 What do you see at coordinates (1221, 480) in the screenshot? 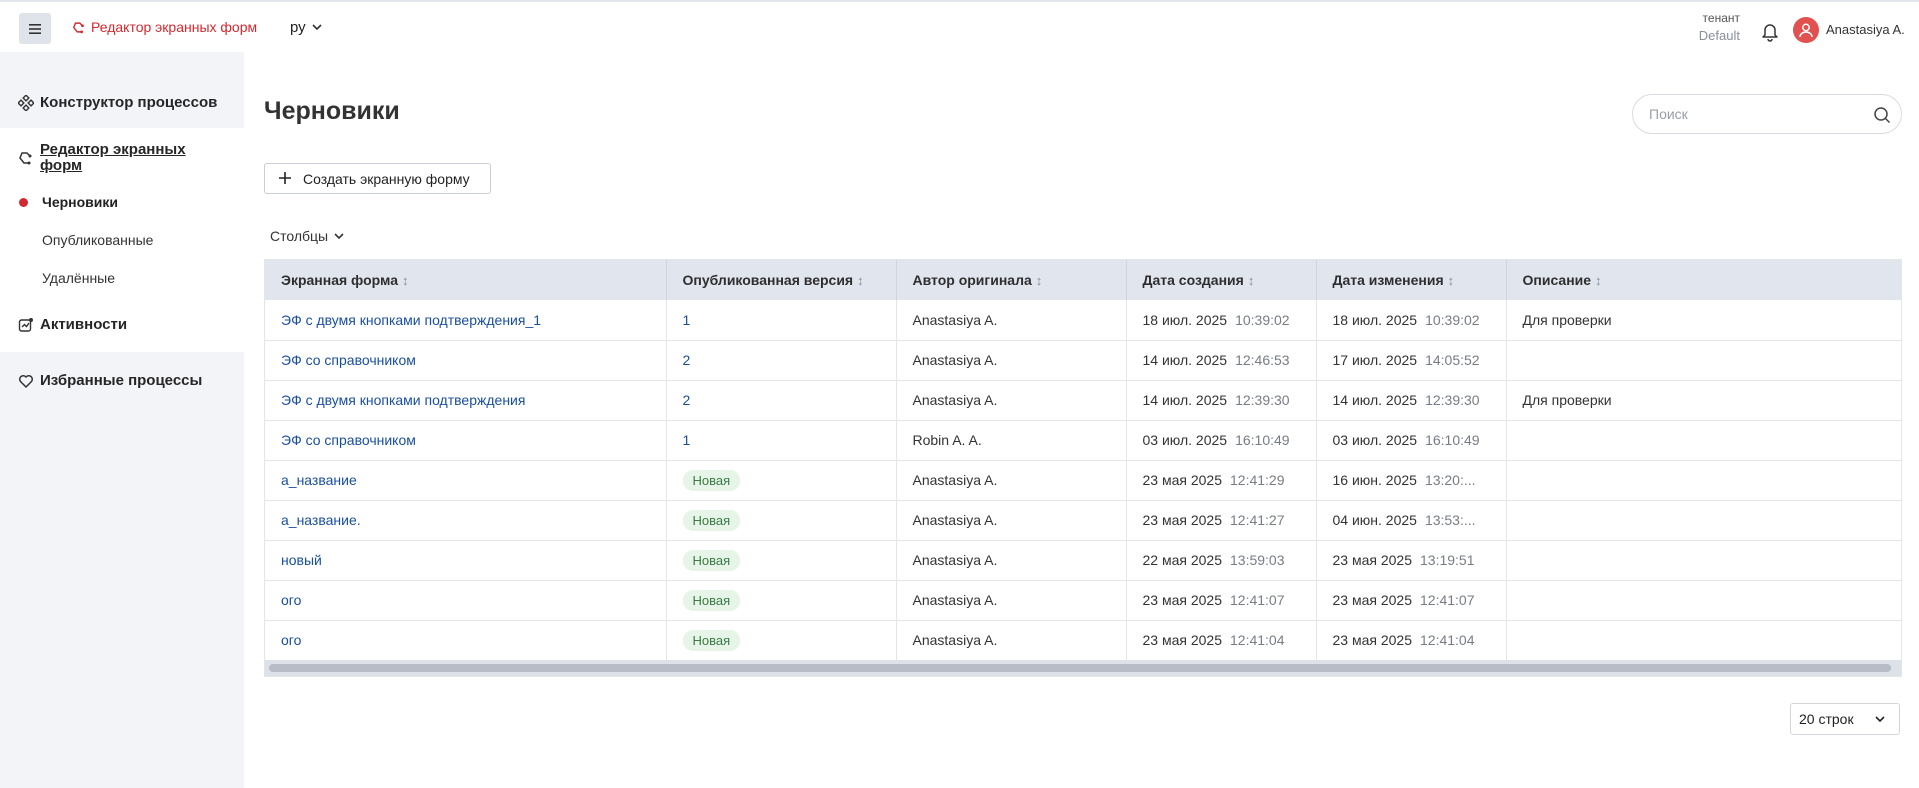
I see `cell-created: 23 мая 2025 12:41:29` at bounding box center [1221, 480].